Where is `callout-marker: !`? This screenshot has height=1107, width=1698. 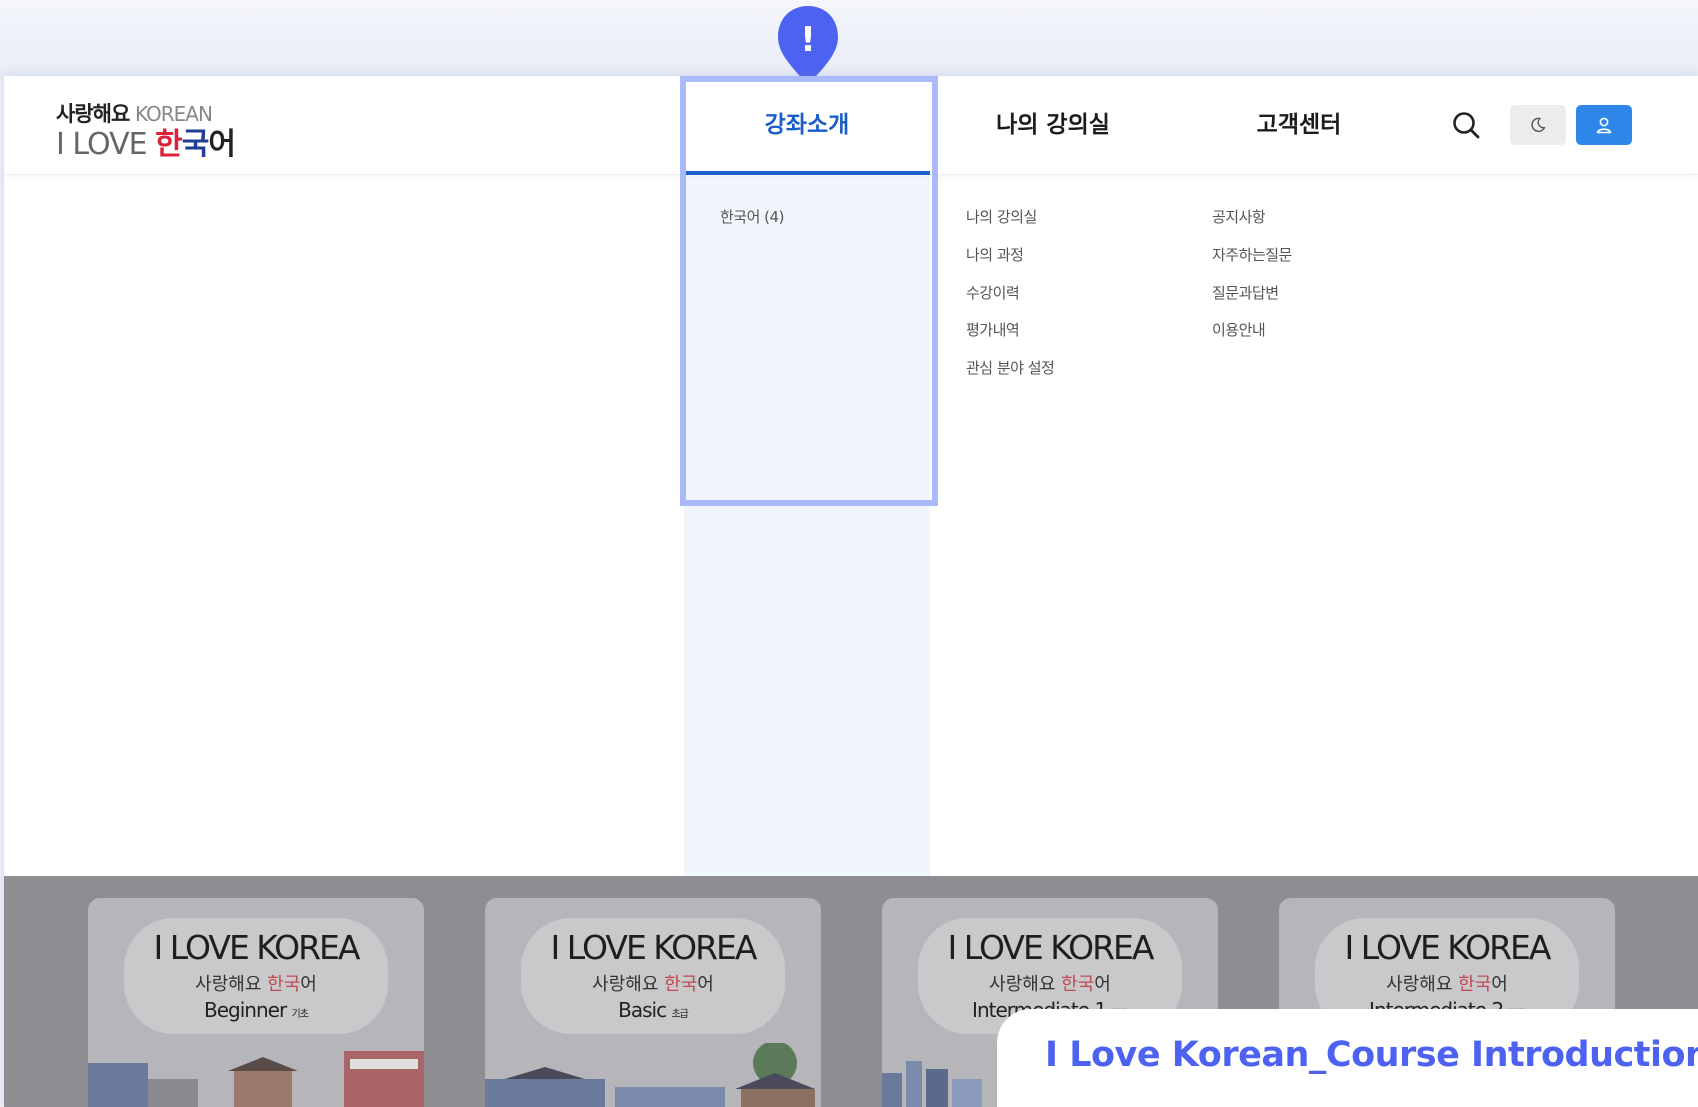
callout-marker: ! is located at coordinates (808, 40).